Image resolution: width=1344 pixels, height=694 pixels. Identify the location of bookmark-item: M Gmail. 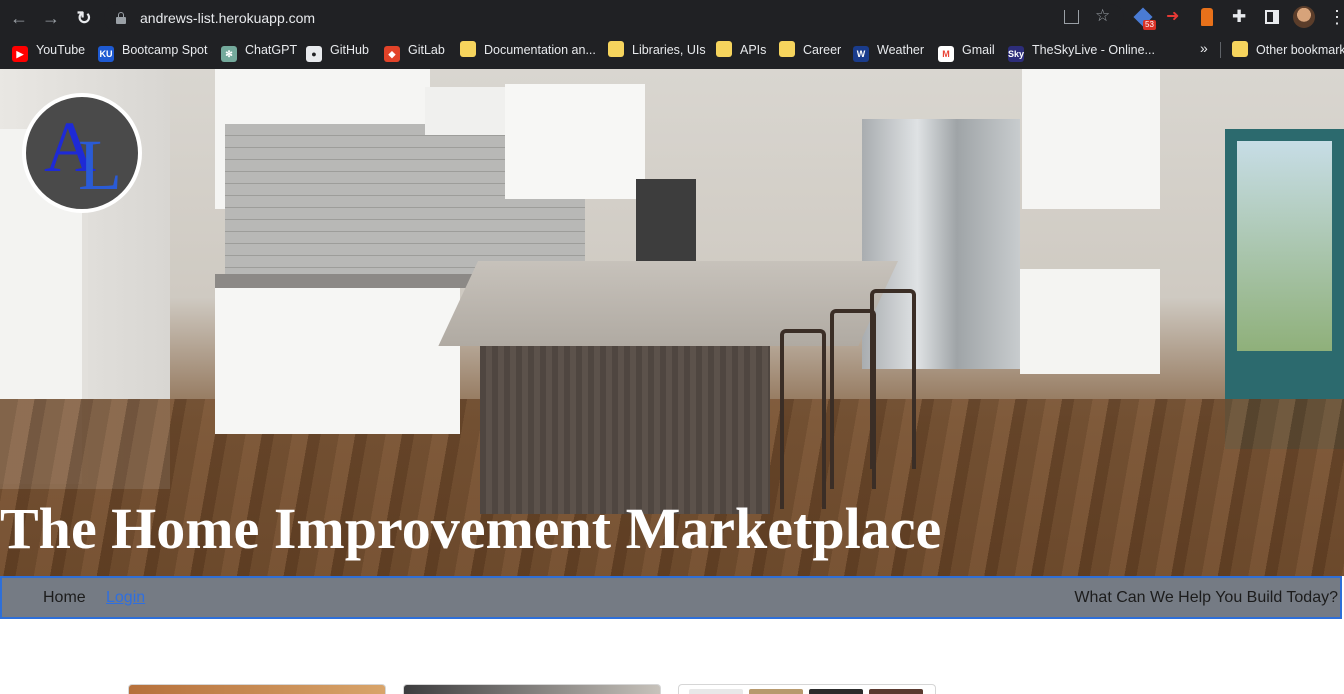
(966, 51).